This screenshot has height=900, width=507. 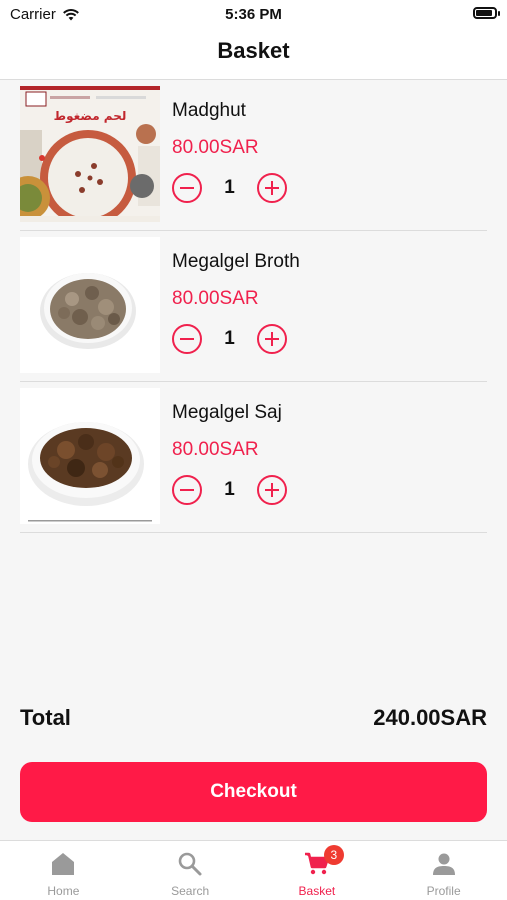 I want to click on tab-label: Home, so click(x=63, y=891).